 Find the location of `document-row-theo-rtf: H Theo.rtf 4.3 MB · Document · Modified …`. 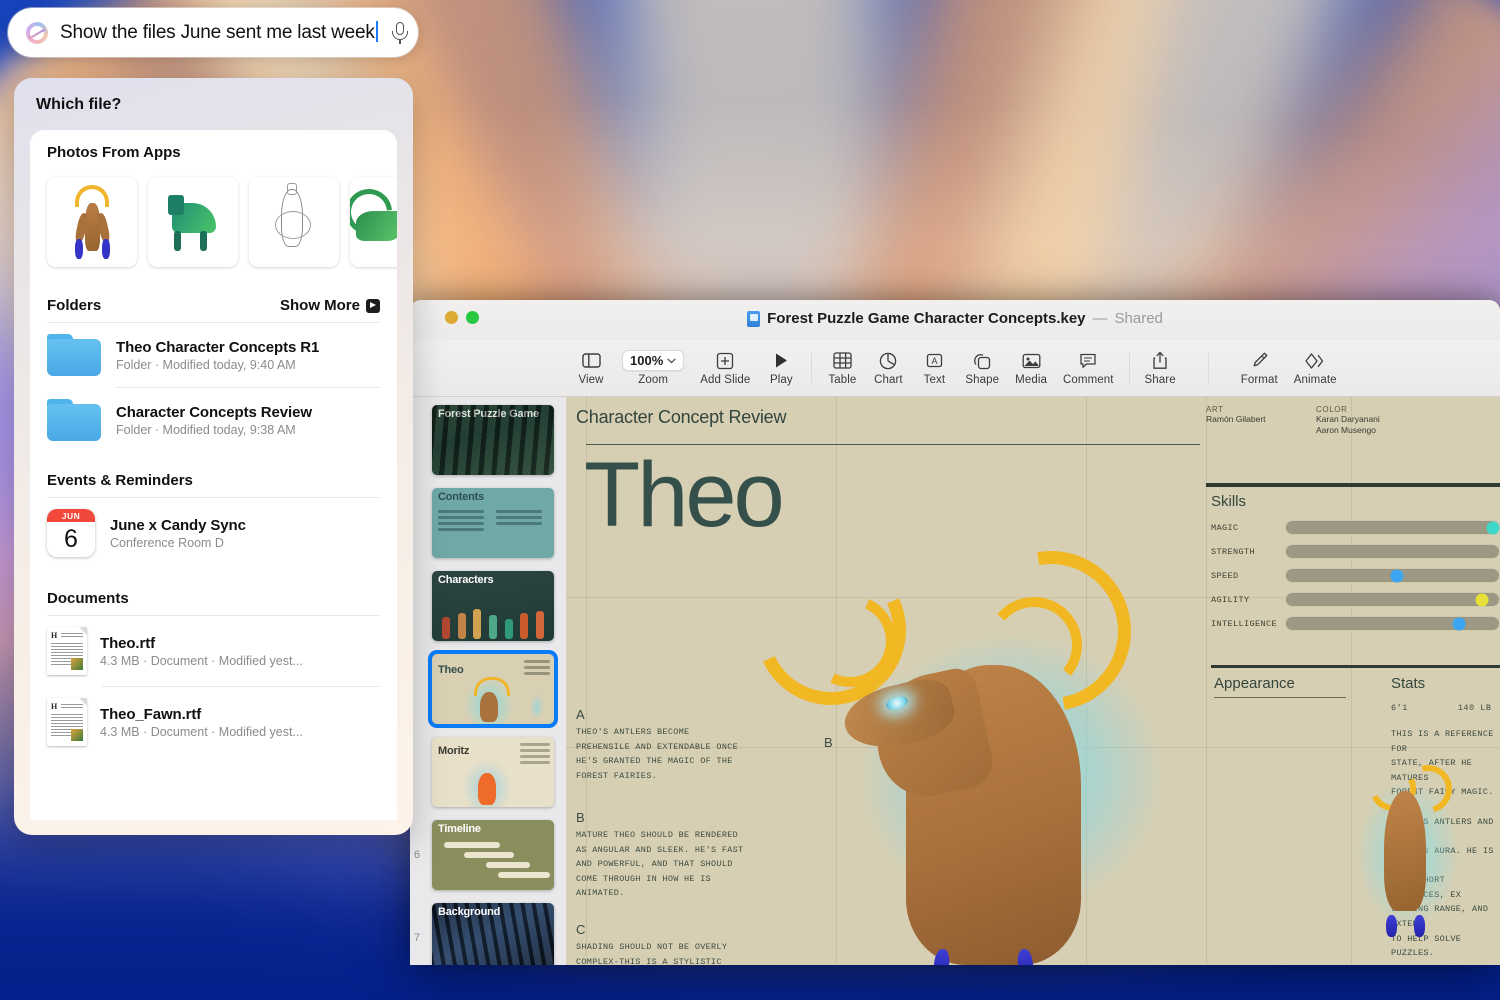

document-row-theo-rtf: H Theo.rtf 4.3 MB · Document · Modified … is located at coordinates (213, 651).